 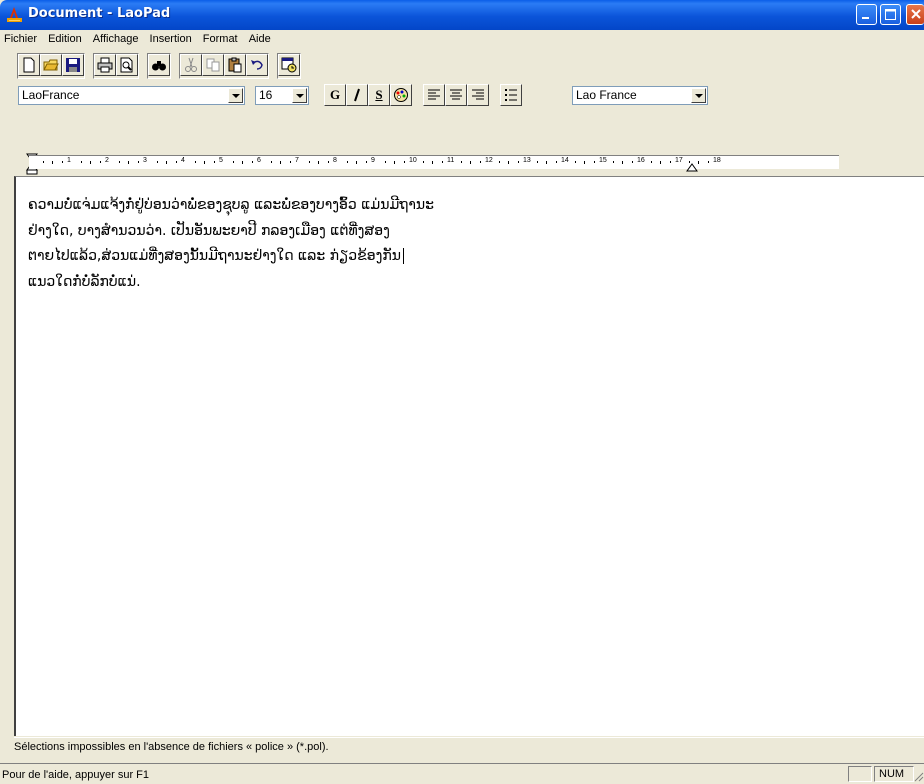 I want to click on find-icon, so click(x=159, y=66).